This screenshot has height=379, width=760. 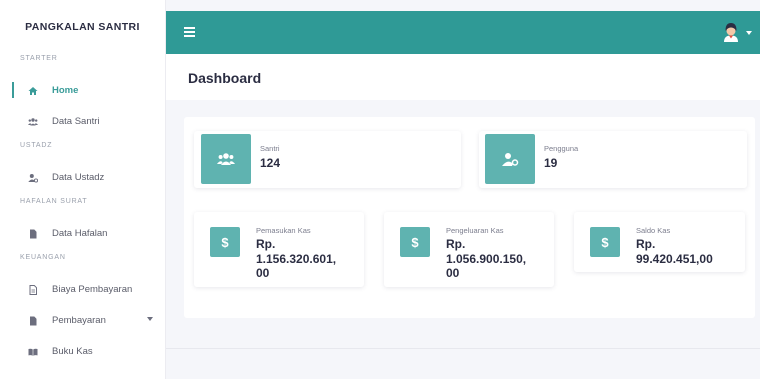 What do you see at coordinates (76, 121) in the screenshot?
I see `sidebar-item-label: Data Santri` at bounding box center [76, 121].